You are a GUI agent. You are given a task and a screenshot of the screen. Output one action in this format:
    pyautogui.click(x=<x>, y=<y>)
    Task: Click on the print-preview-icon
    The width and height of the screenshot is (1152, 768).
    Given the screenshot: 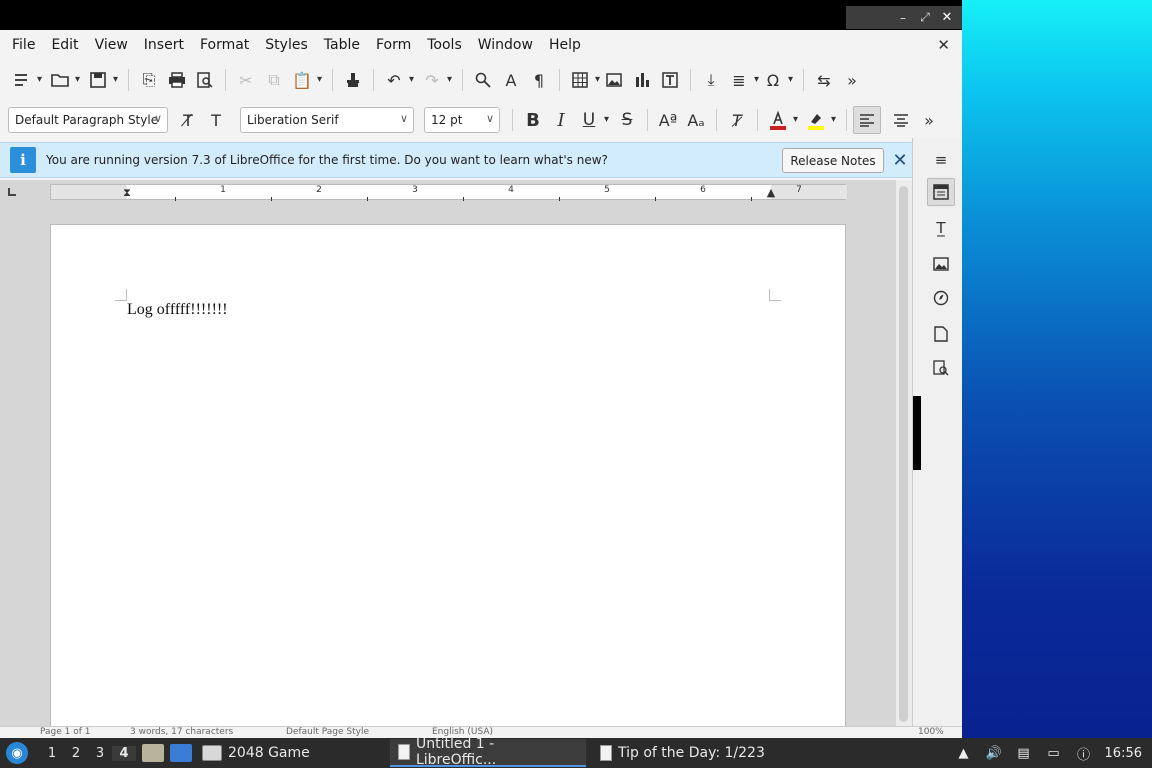 What is the action you would take?
    pyautogui.click(x=205, y=80)
    